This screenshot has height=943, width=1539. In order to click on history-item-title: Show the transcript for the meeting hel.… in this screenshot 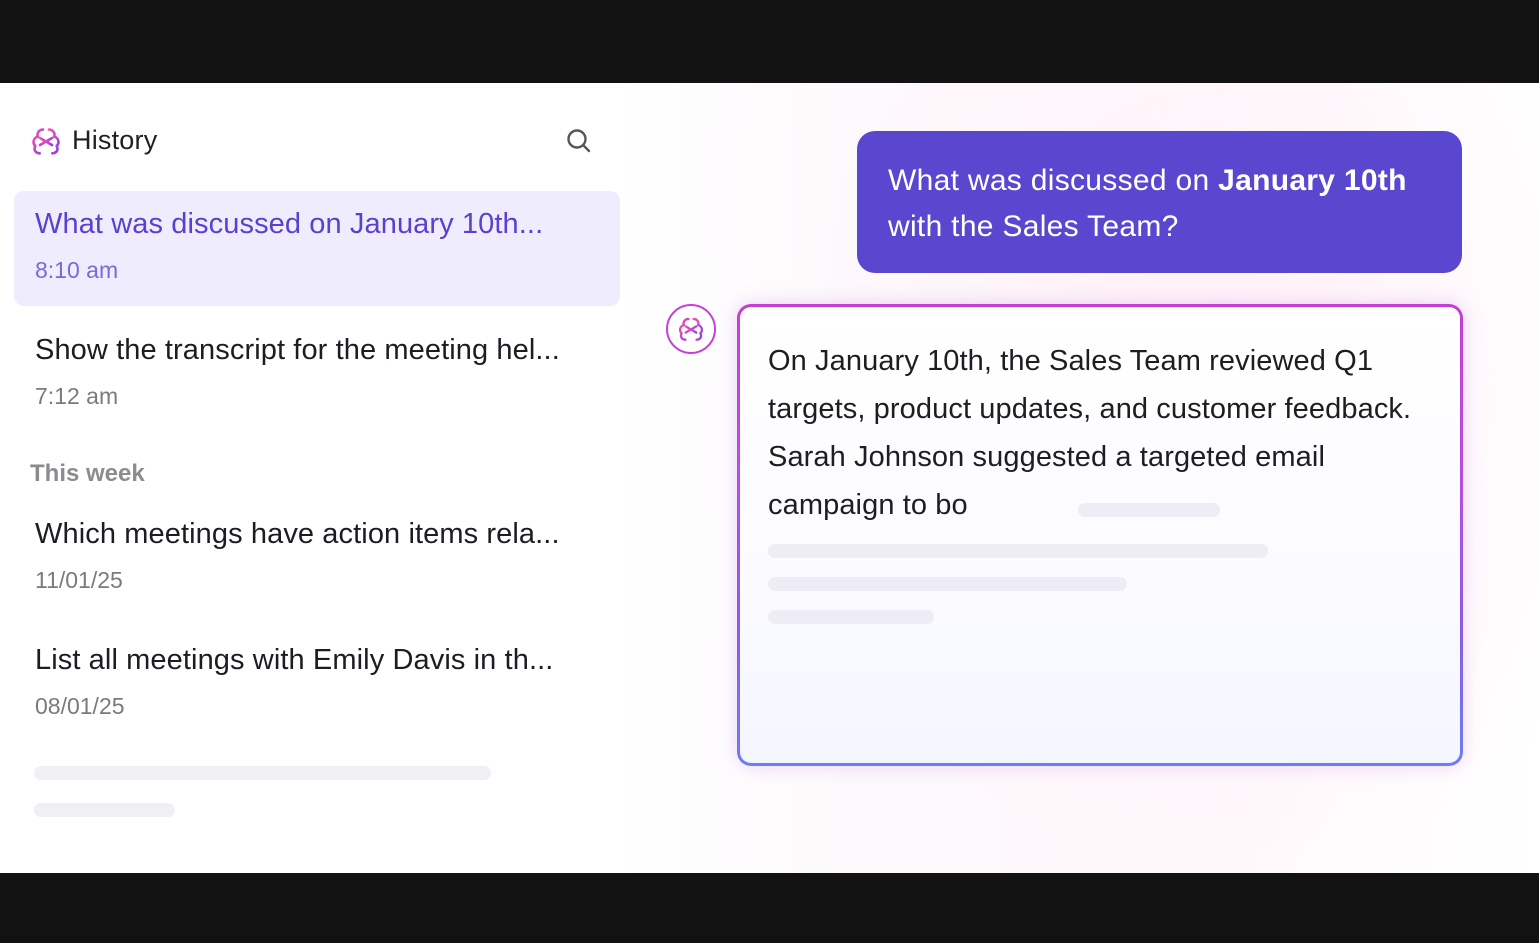, I will do `click(297, 350)`.